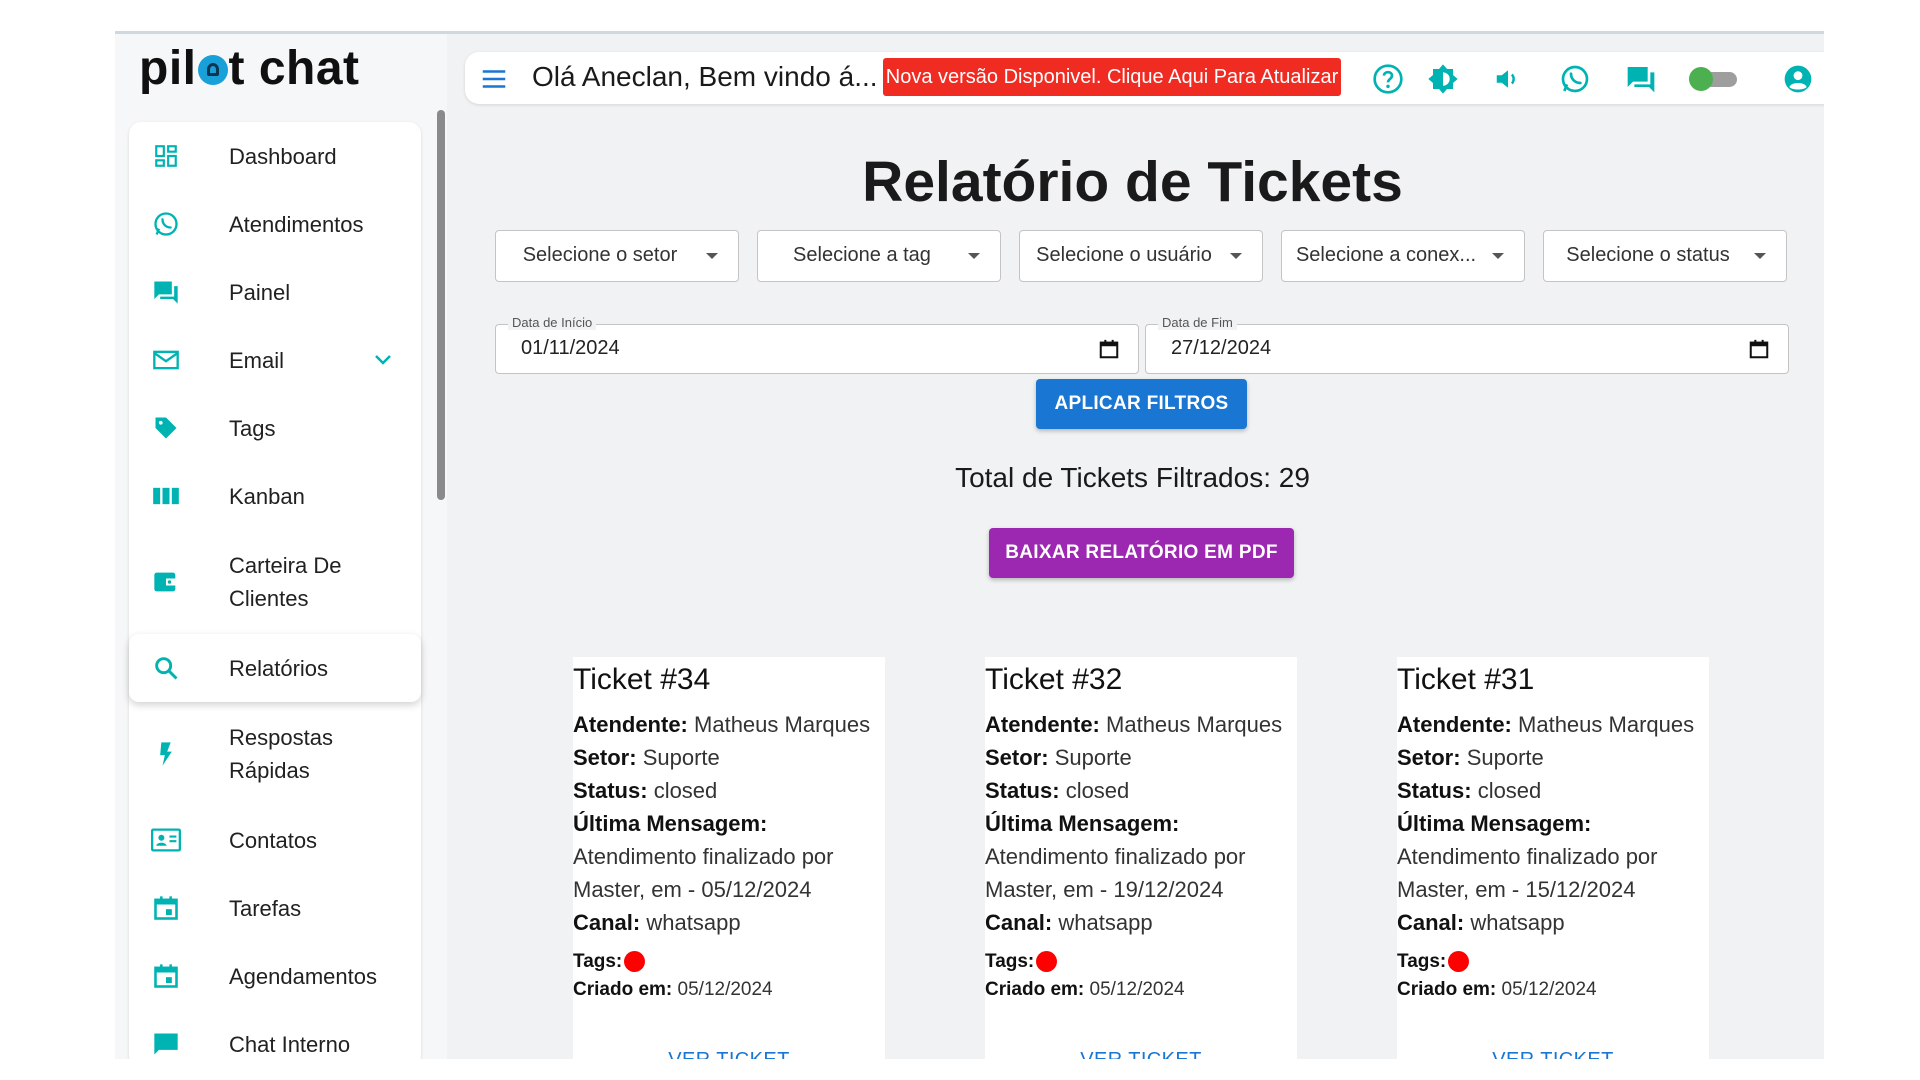 This screenshot has height=1080, width=1920. What do you see at coordinates (166, 668) in the screenshot?
I see `search-icon` at bounding box center [166, 668].